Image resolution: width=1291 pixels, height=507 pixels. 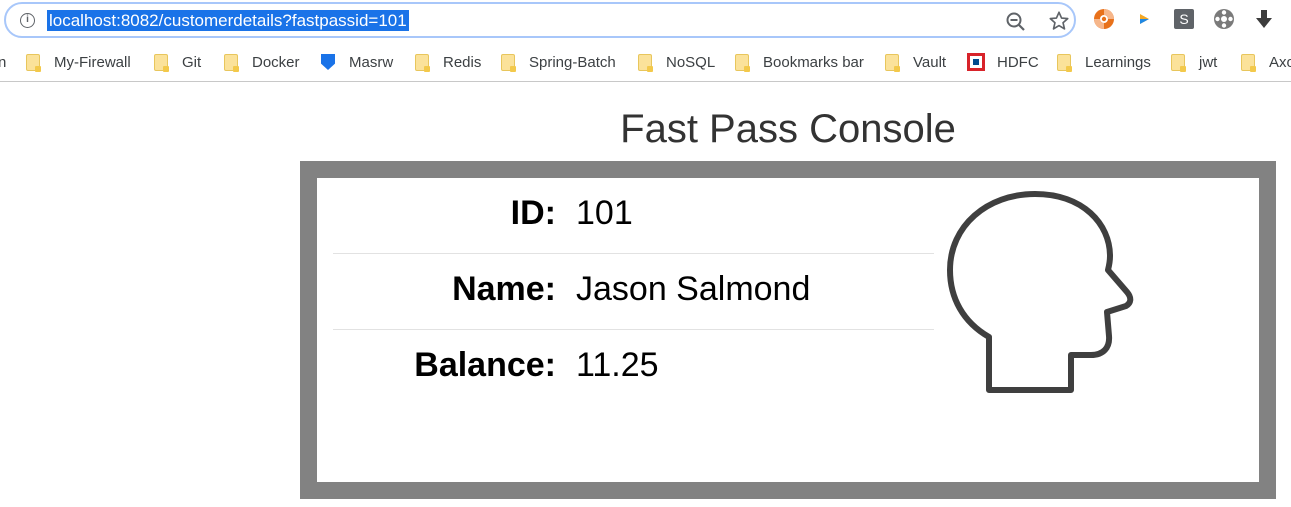 I want to click on hdfc-logo-icon, so click(x=976, y=62).